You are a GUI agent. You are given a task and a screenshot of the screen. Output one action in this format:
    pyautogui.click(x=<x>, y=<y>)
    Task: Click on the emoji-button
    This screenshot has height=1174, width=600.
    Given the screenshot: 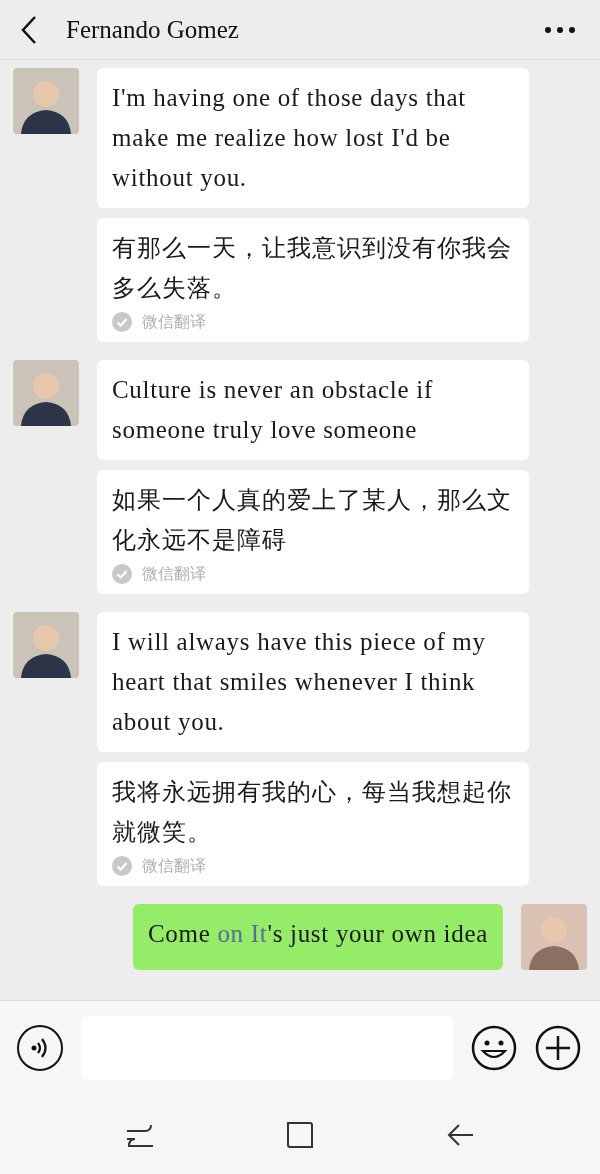 What is the action you would take?
    pyautogui.click(x=494, y=1048)
    